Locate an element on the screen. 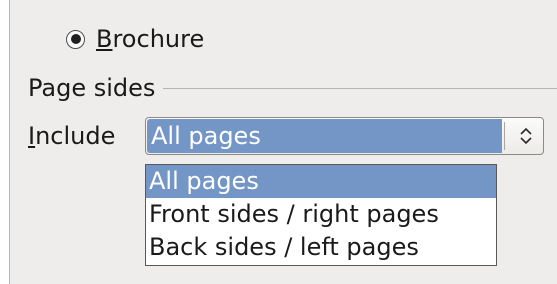 This screenshot has width=557, height=284. radio-selected-icon is located at coordinates (75, 39).